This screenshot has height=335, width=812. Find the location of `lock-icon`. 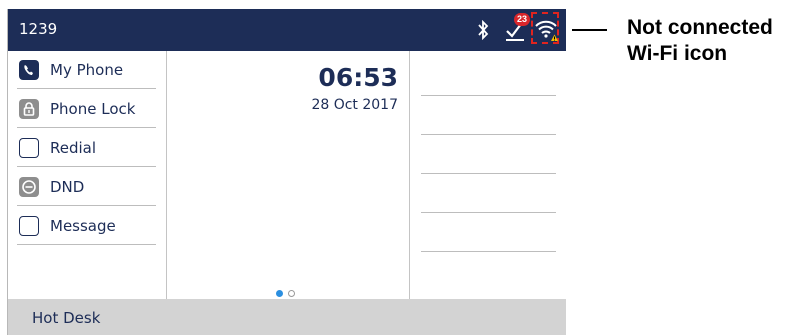

lock-icon is located at coordinates (29, 109).